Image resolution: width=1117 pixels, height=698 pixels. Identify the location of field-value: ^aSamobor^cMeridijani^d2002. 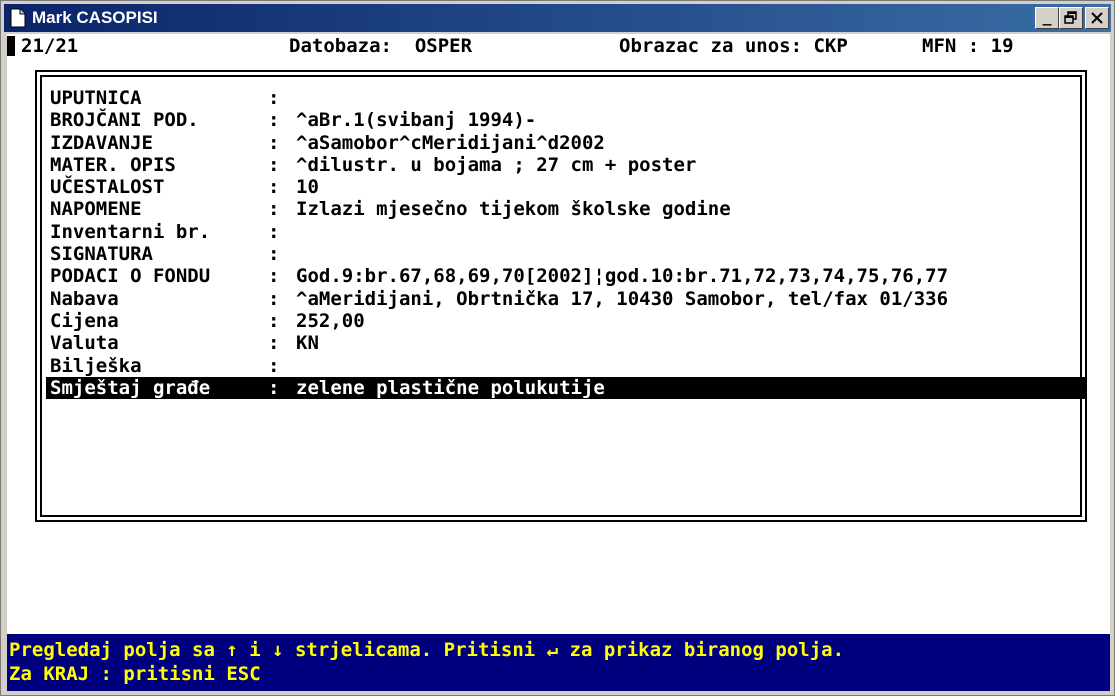
(450, 142).